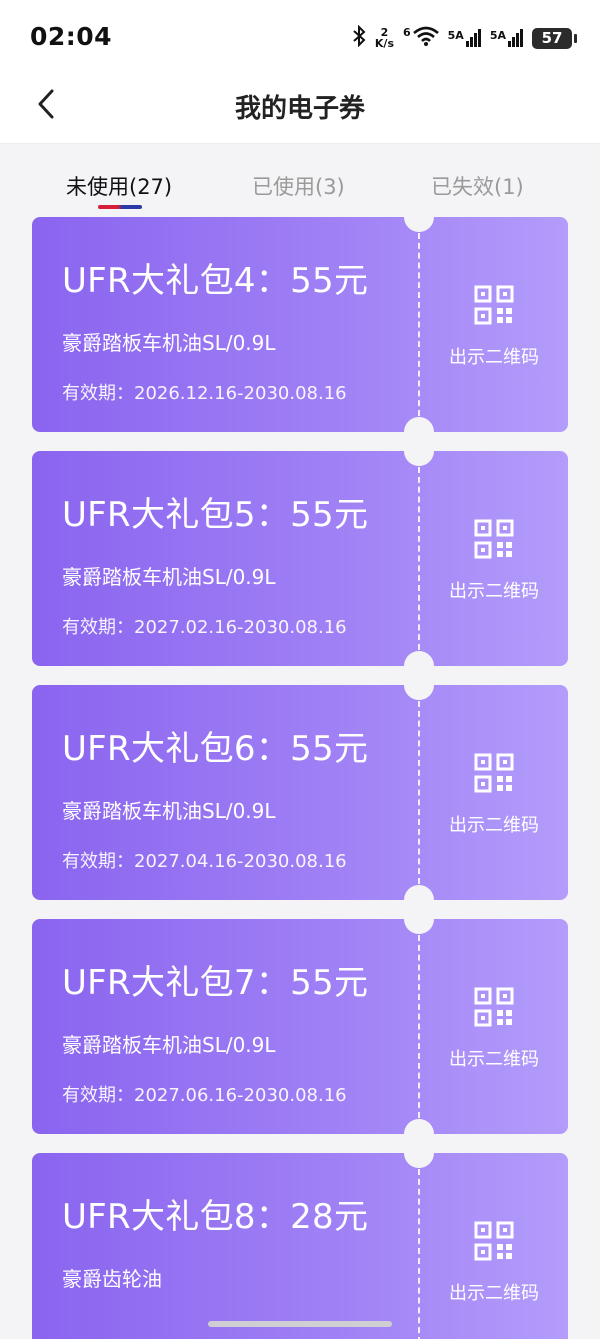 This screenshot has width=600, height=1339. Describe the element at coordinates (204, 627) in the screenshot. I see `coupon-validity: 有效期：2027.02.16-2030.08.16` at that location.